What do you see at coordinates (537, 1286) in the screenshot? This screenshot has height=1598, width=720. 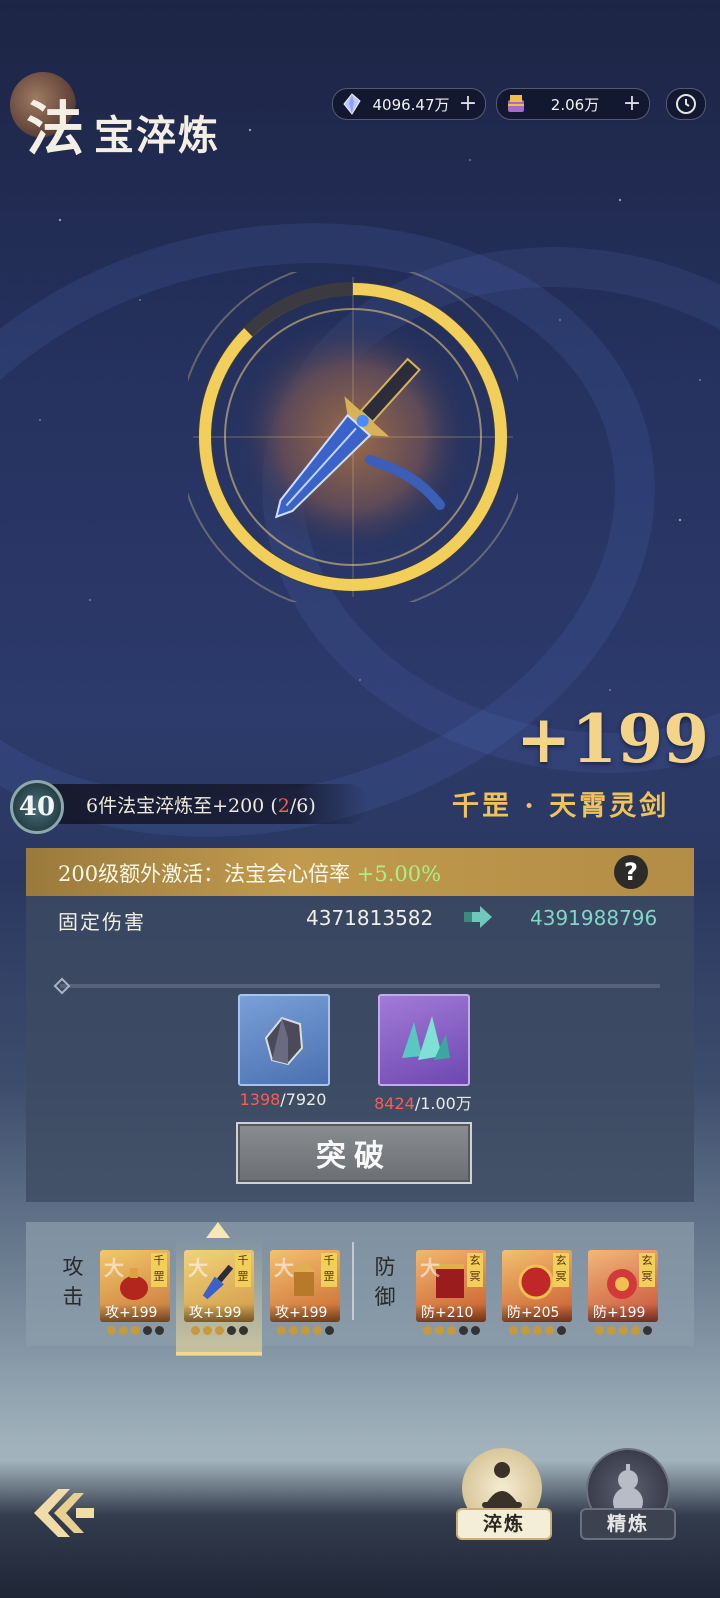 I see `equipment-card-defense-2: 玄冥 防+205` at bounding box center [537, 1286].